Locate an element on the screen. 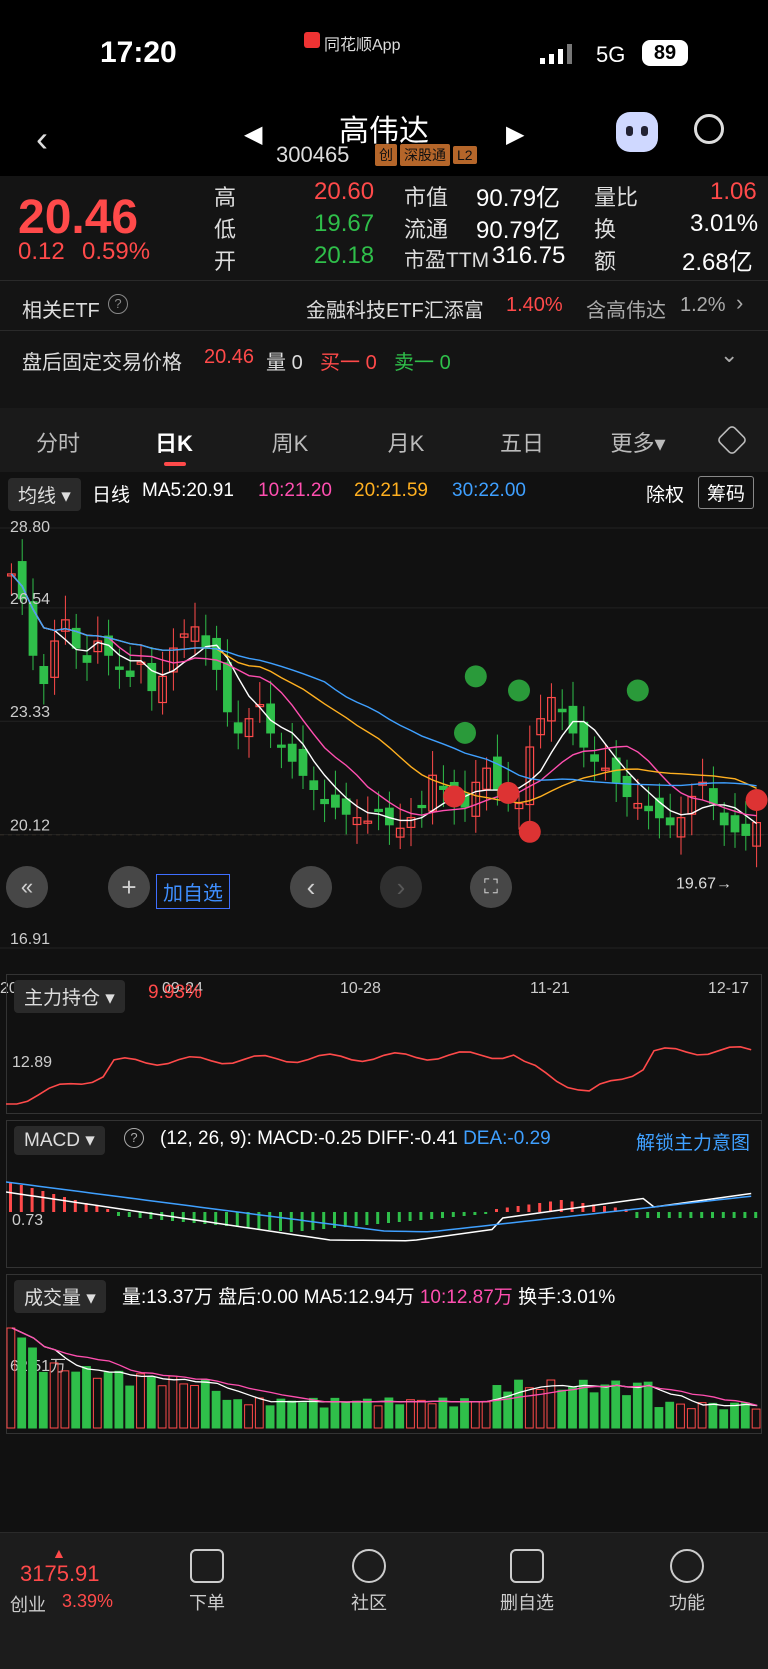 This screenshot has width=768, height=1669. order-icon is located at coordinates (207, 1566).